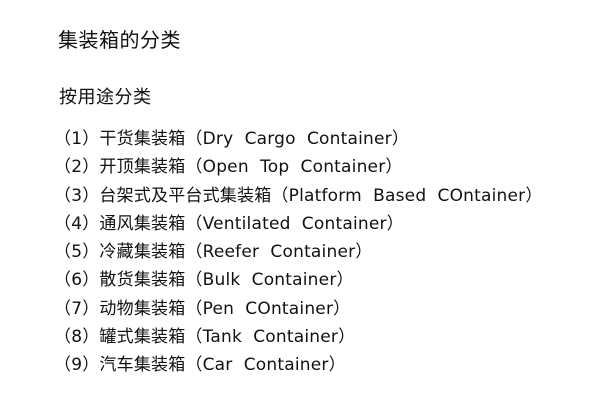 The width and height of the screenshot is (600, 414). Describe the element at coordinates (105, 97) in the screenshot. I see `section-subtitle: 按用途分类` at that location.